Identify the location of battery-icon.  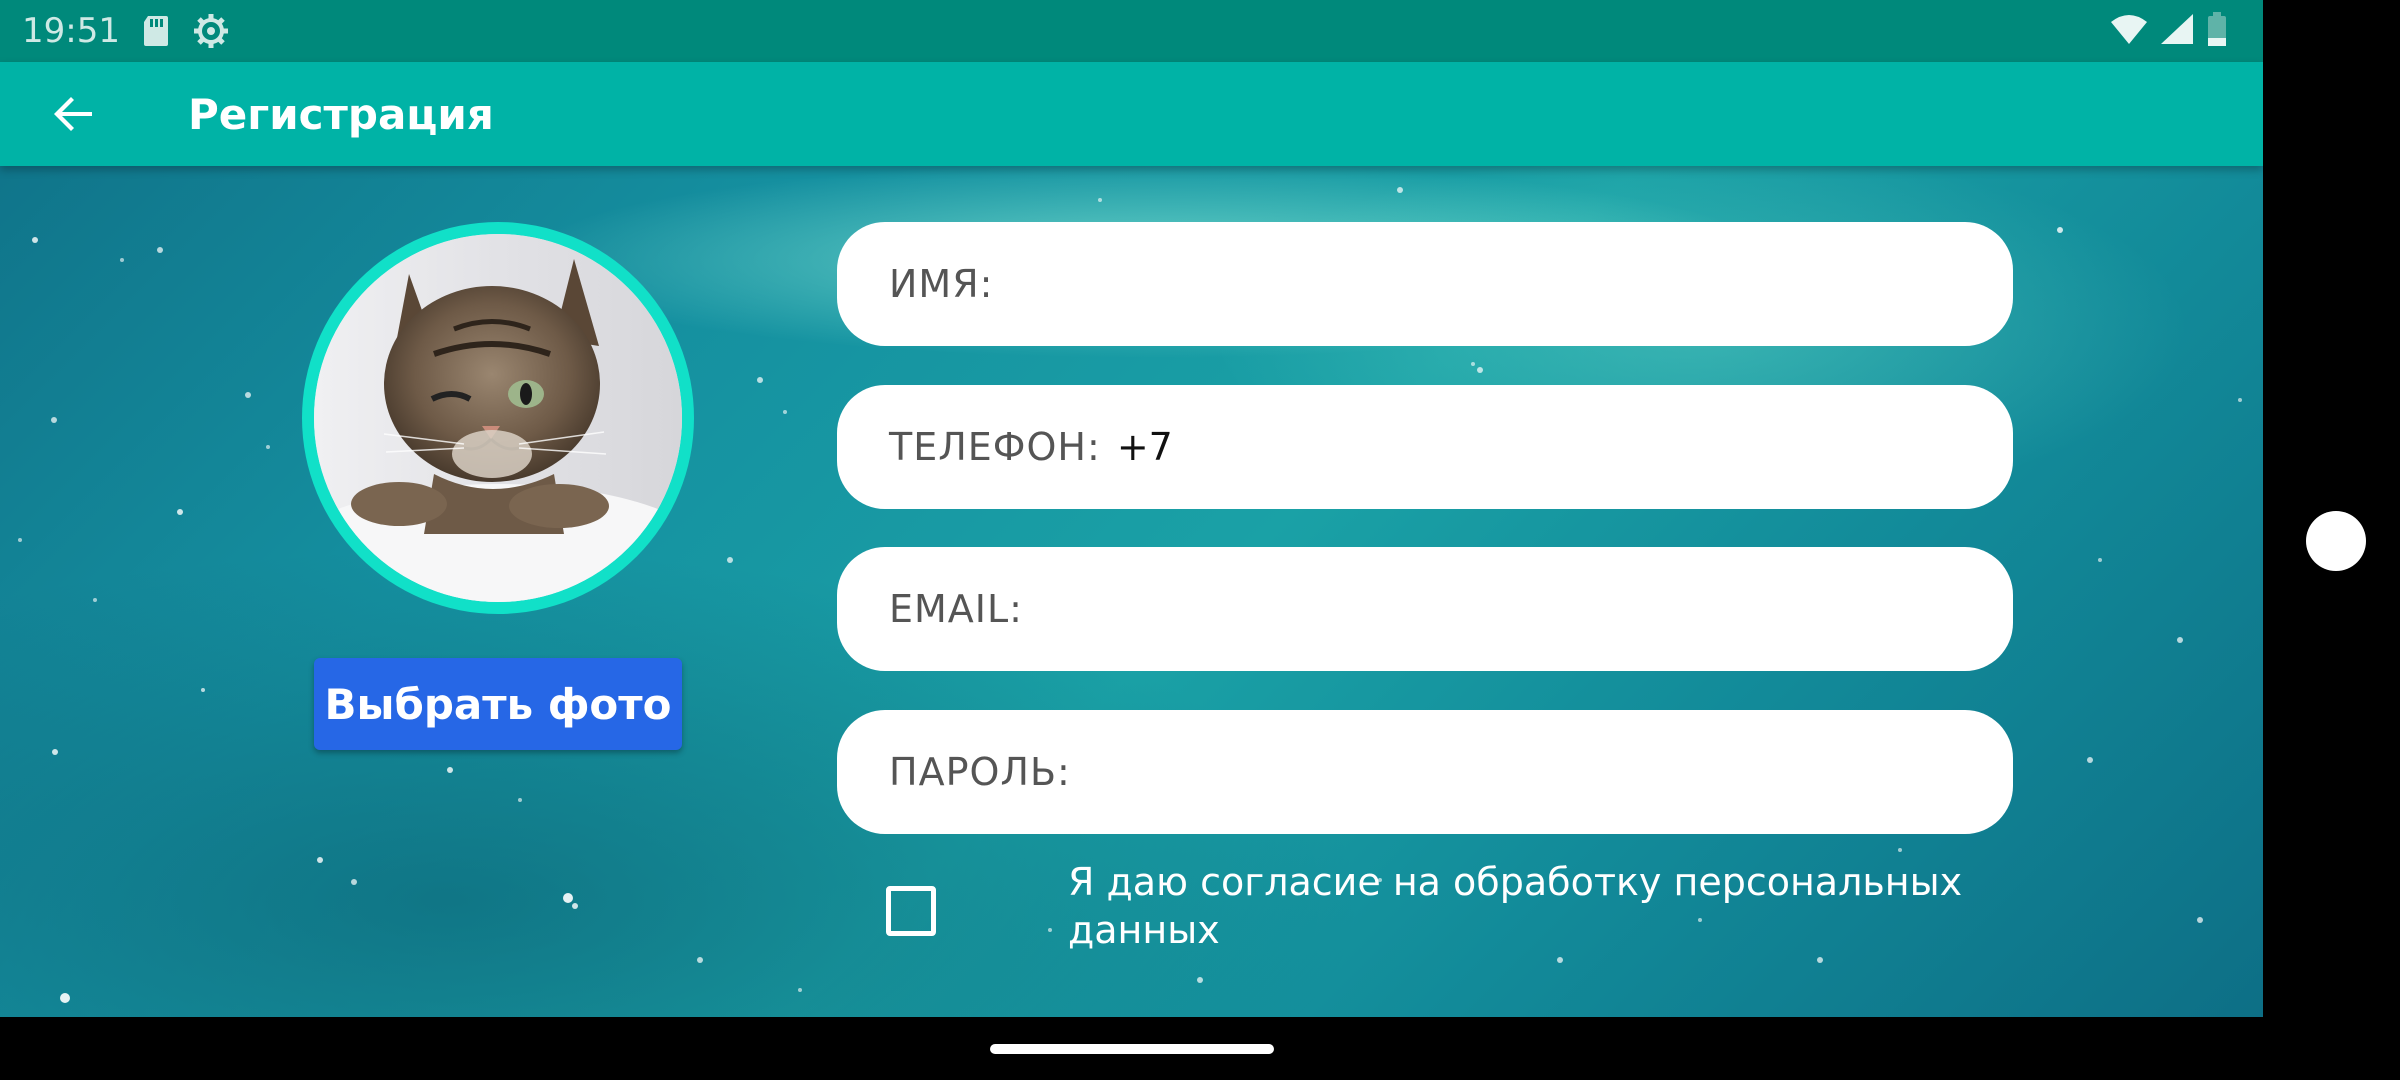
(2217, 31).